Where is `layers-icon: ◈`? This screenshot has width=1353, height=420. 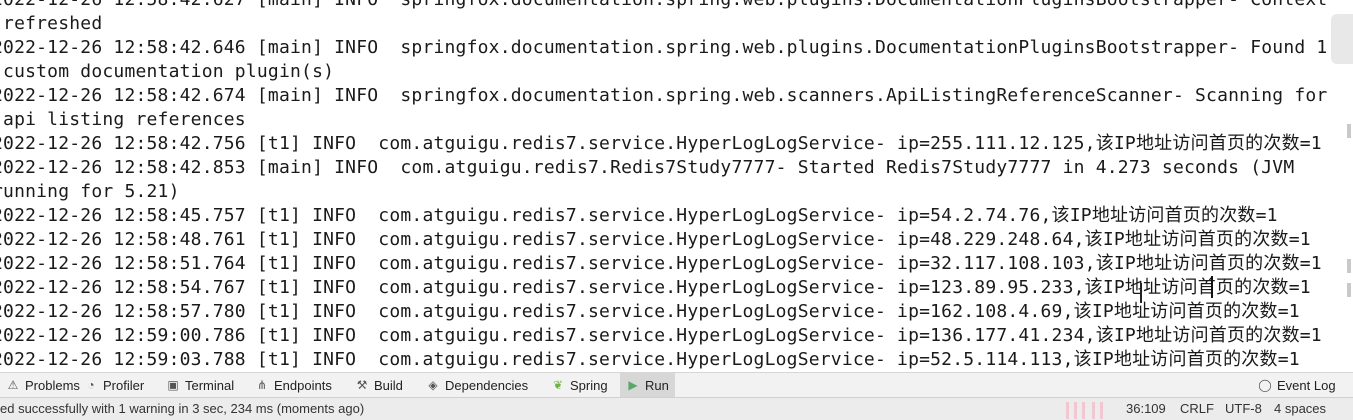
layers-icon: ◈ is located at coordinates (433, 385).